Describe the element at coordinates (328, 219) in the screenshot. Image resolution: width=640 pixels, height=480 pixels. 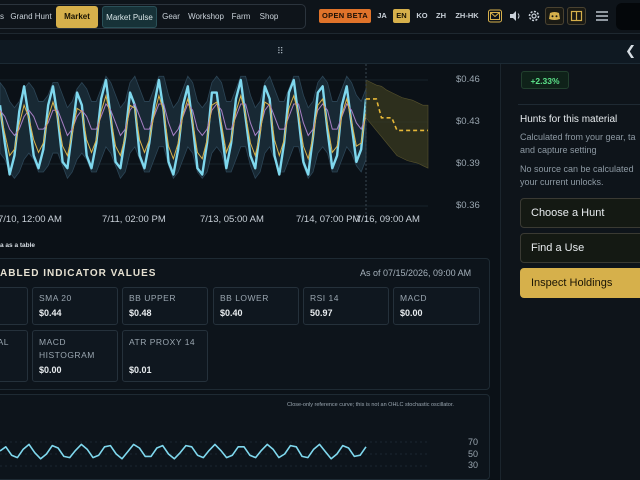
I see `x-tick-label: 7/14, 07:00 PM` at that location.